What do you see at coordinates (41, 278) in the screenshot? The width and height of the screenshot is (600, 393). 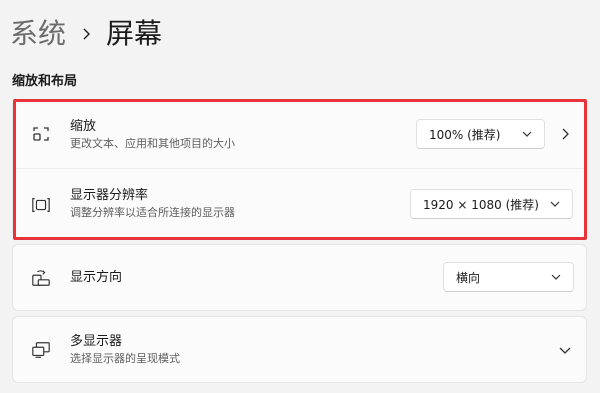 I see `orientation-icon` at bounding box center [41, 278].